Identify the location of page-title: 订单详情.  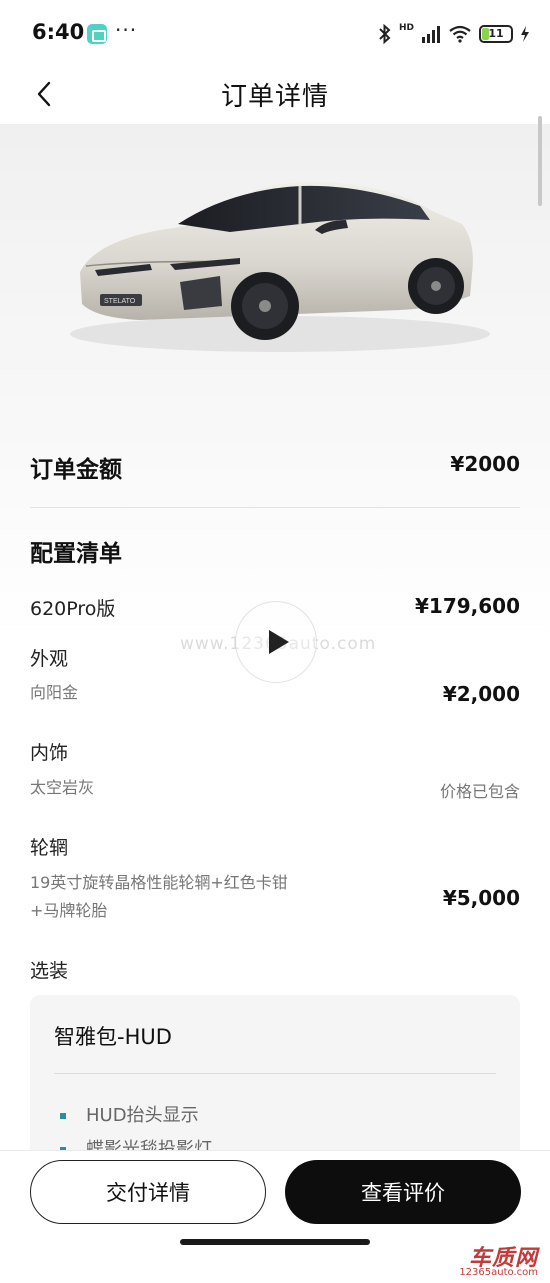
(274, 97).